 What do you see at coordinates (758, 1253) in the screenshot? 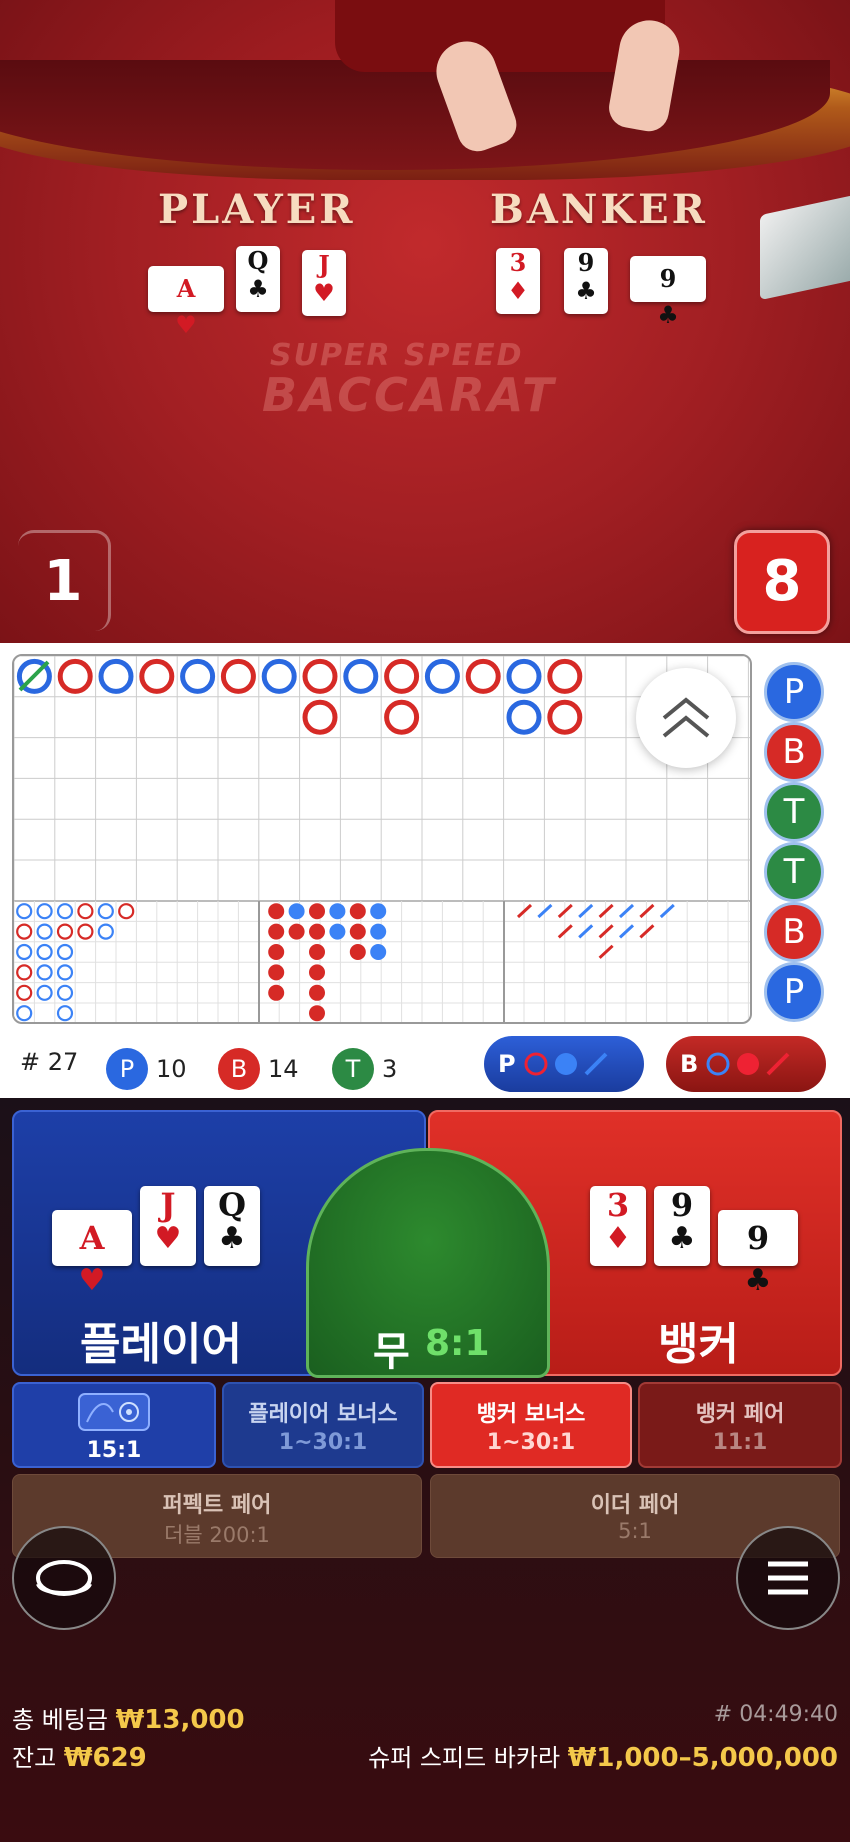
I see `banker-bet-card: 9 ♣` at bounding box center [758, 1253].